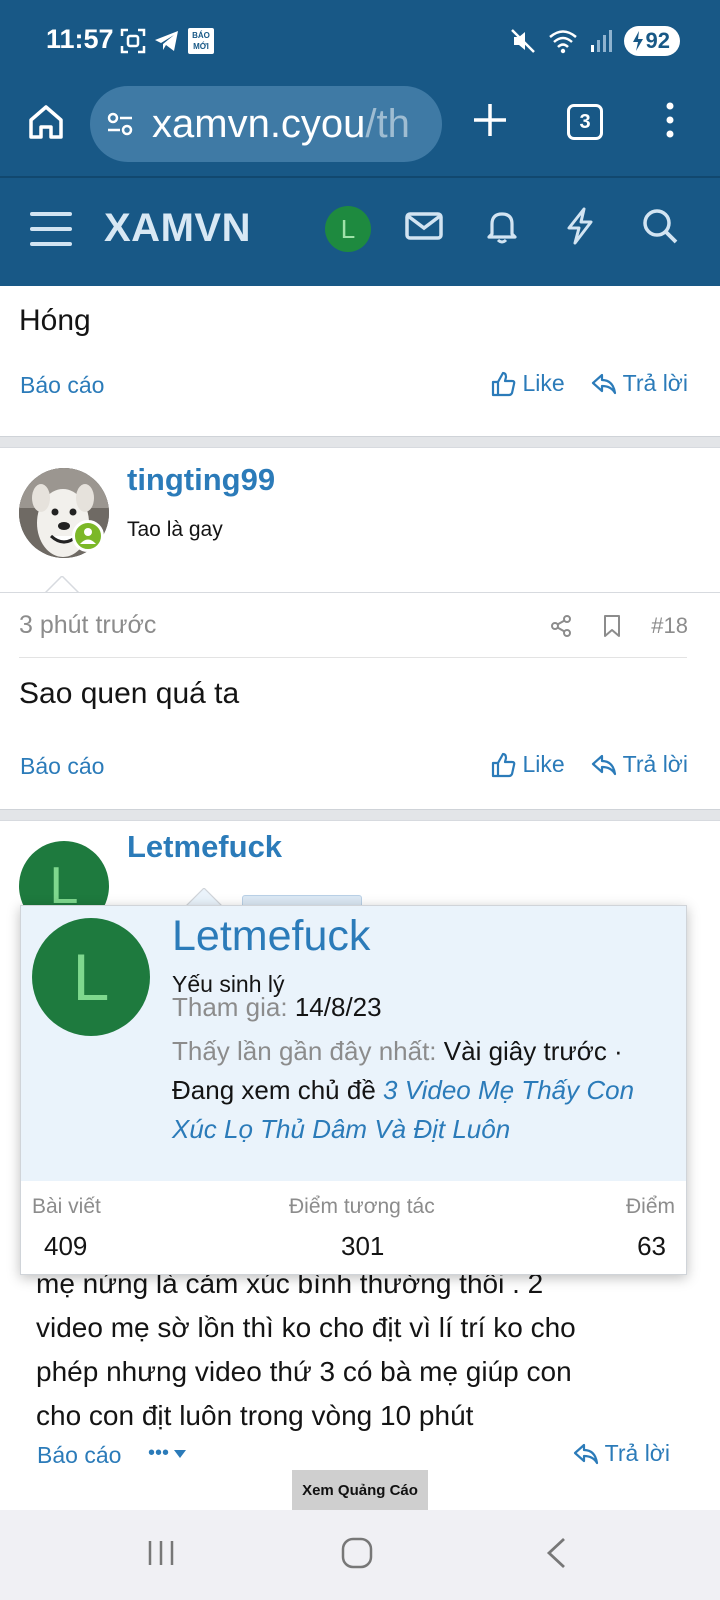  Describe the element at coordinates (161, 1553) in the screenshot. I see `recent-apps-icon` at that location.